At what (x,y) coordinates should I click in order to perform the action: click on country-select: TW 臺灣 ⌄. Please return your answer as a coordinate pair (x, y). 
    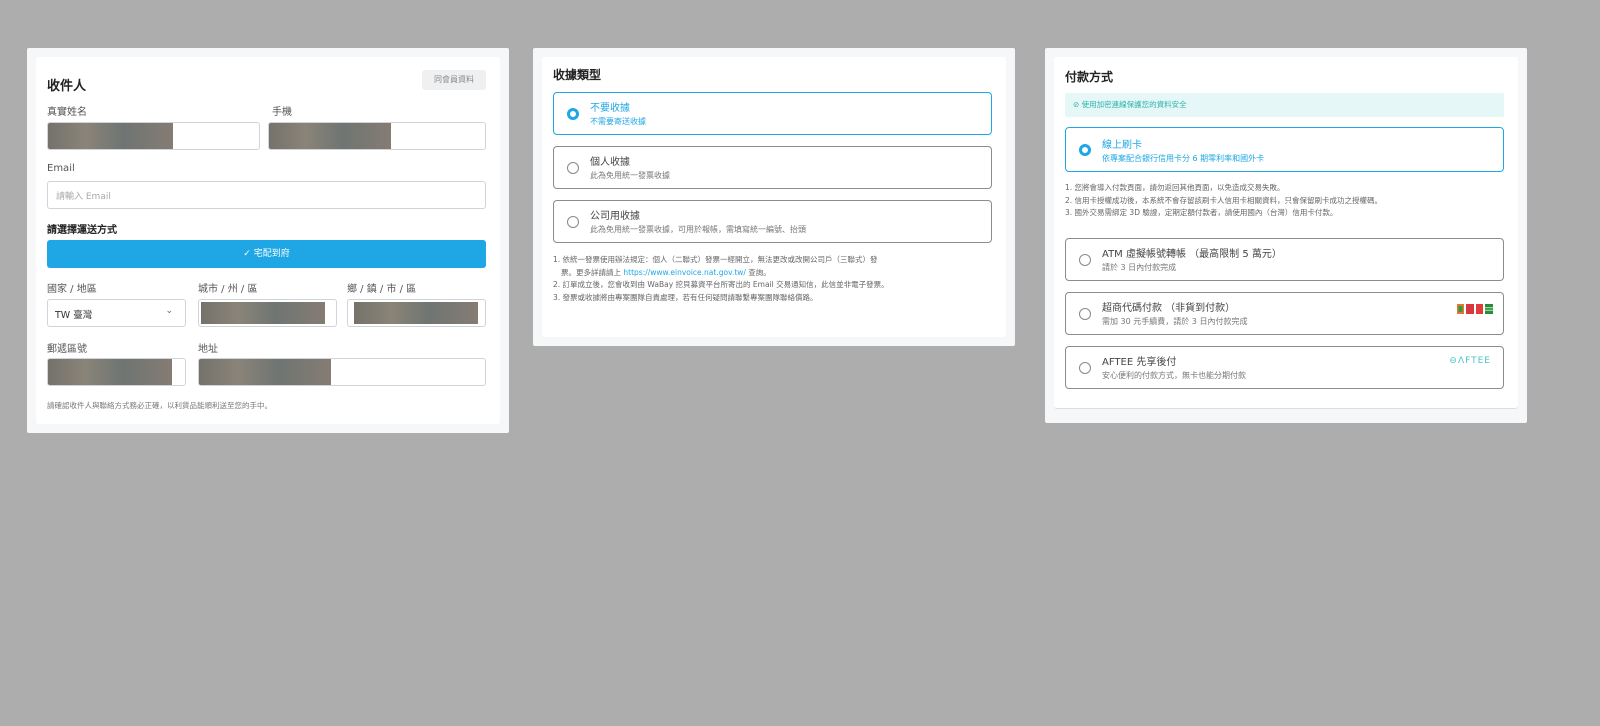
    Looking at the image, I should click on (116, 313).